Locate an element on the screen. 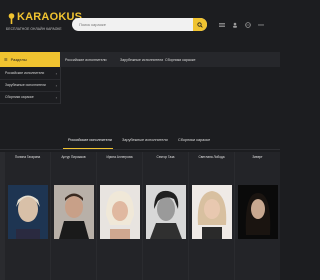 The image size is (320, 280). more-icon is located at coordinates (260, 24).